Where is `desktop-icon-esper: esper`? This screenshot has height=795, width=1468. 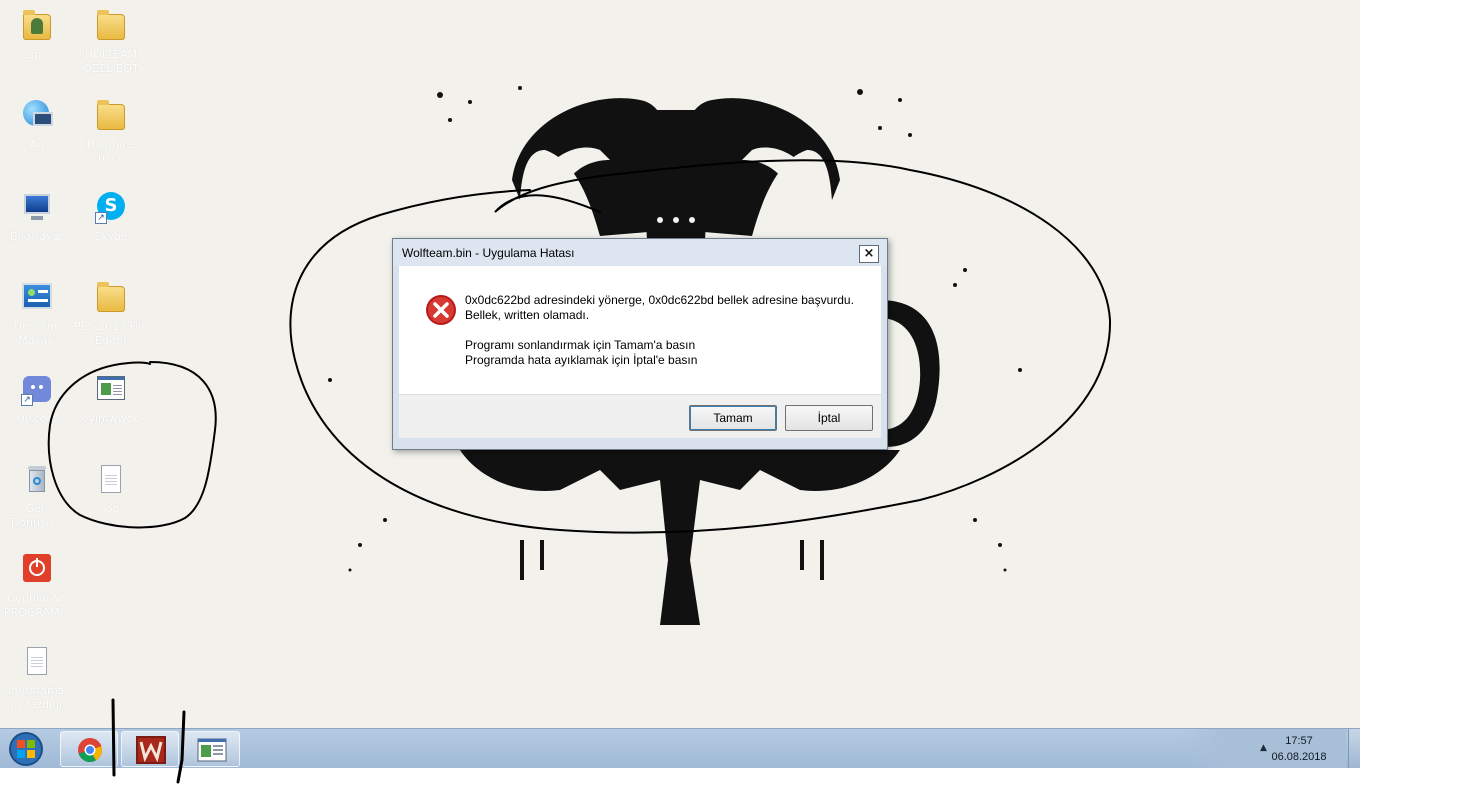
desktop-icon-esper: esper is located at coordinates (37, 35).